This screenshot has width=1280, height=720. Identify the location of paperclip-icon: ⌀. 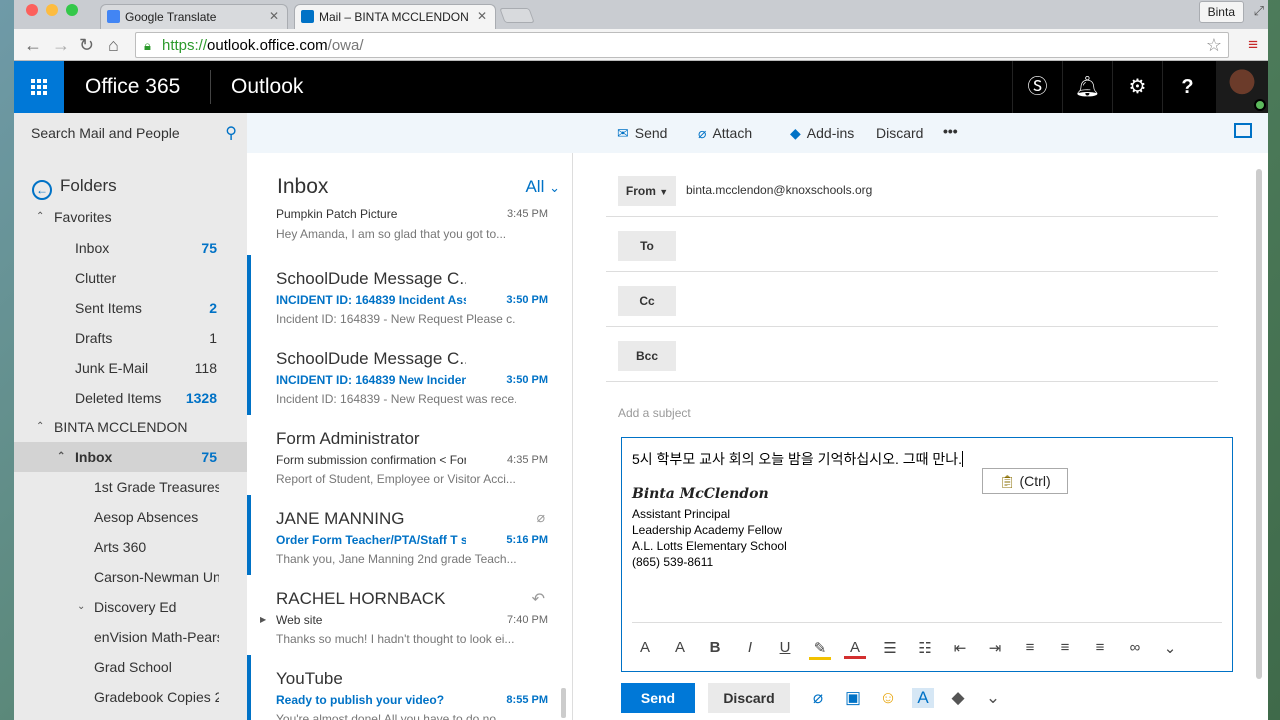
(818, 698).